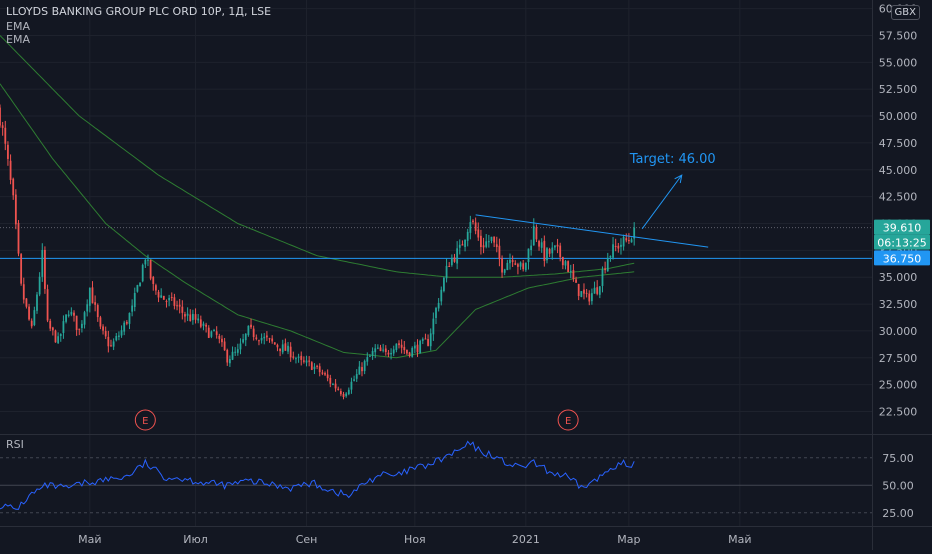 Image resolution: width=932 pixels, height=554 pixels. I want to click on price-tick-label: 55.000, so click(898, 62).